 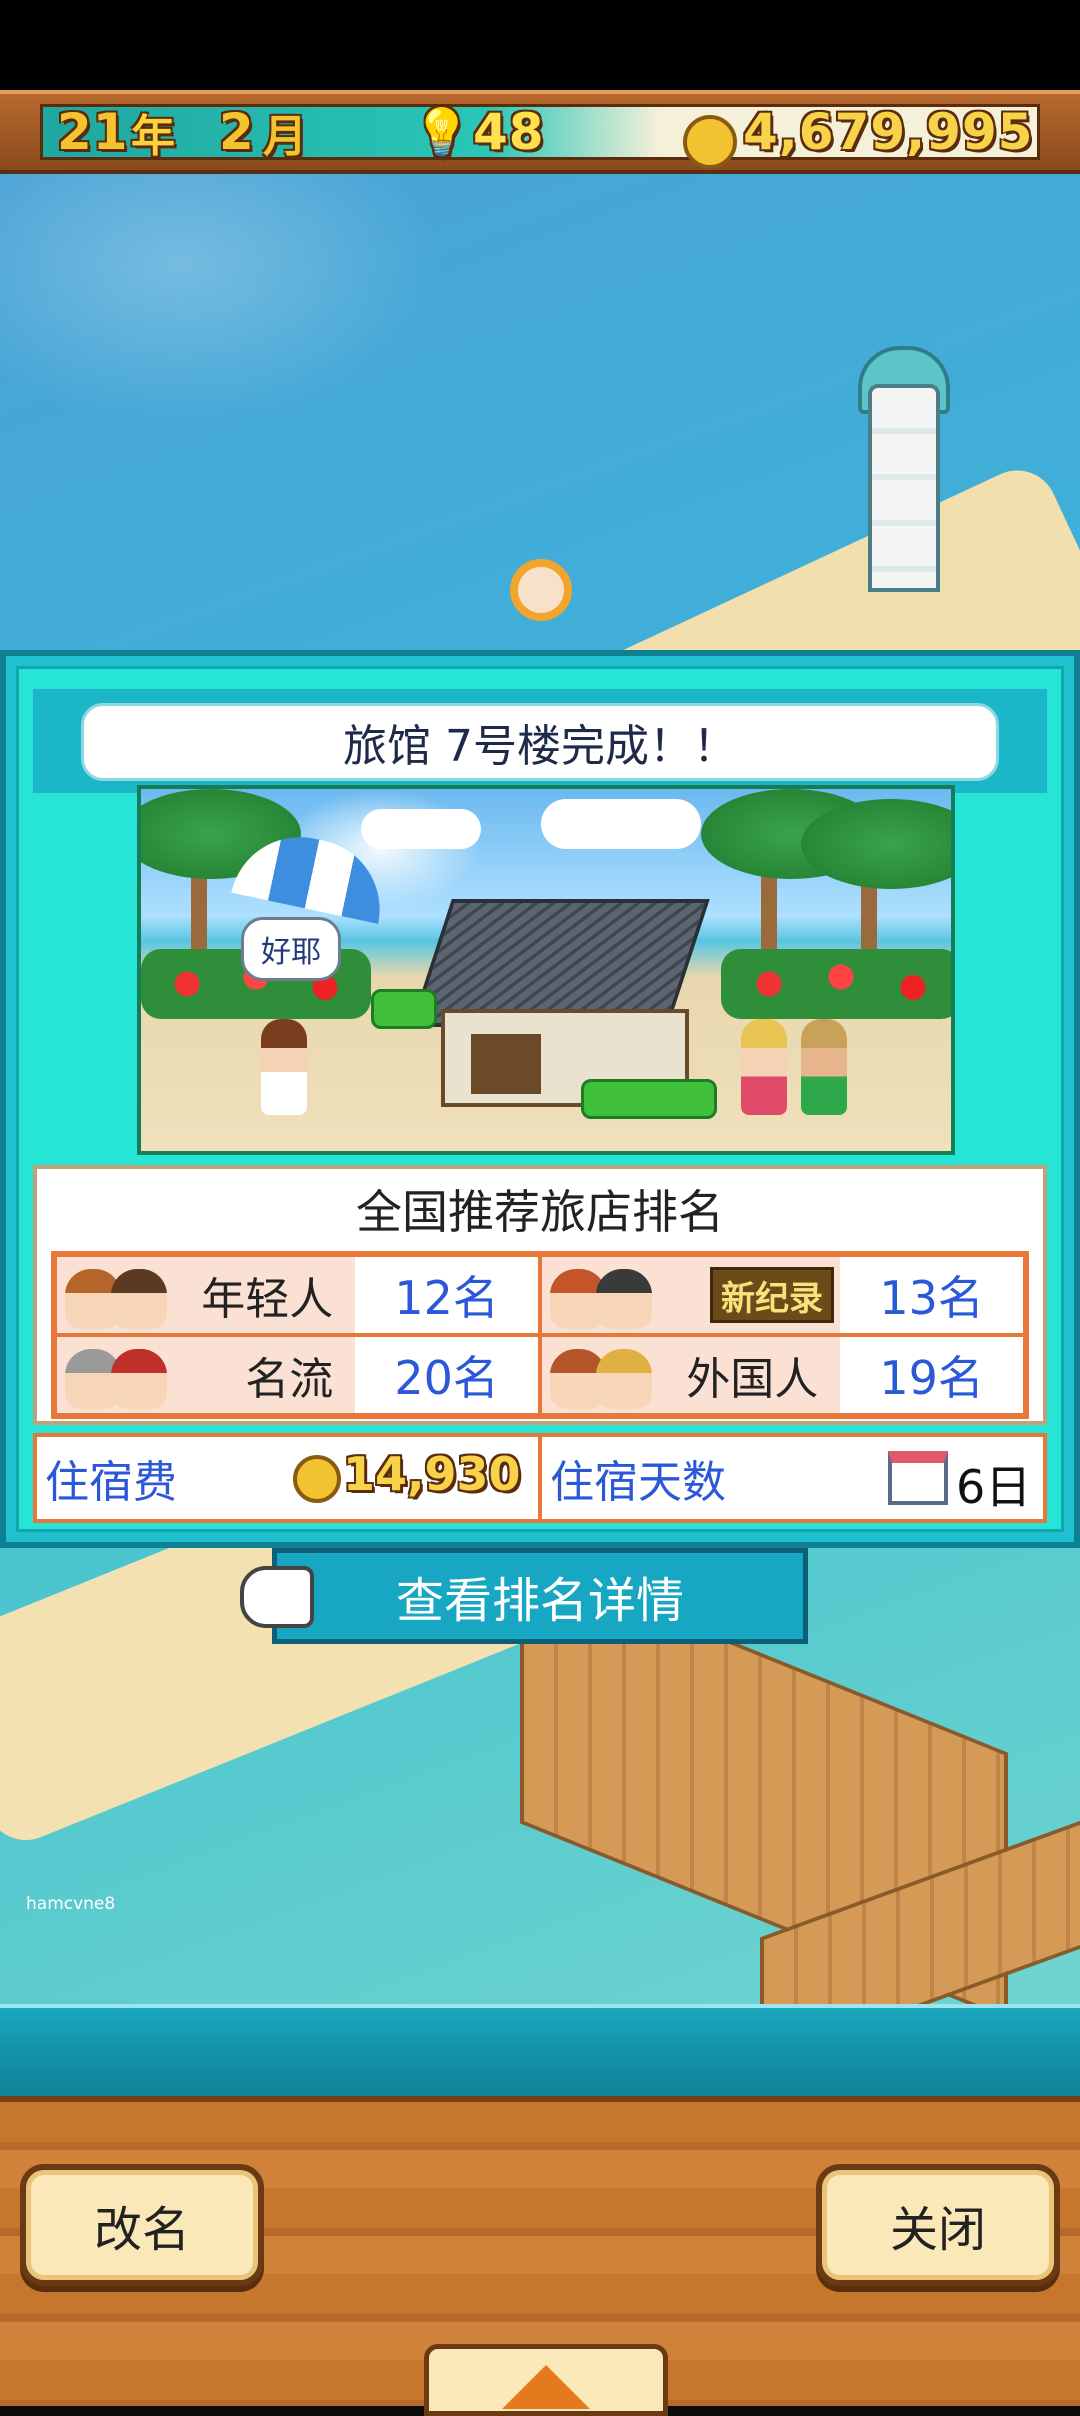 I want to click on lighthouse, so click(x=904, y=488).